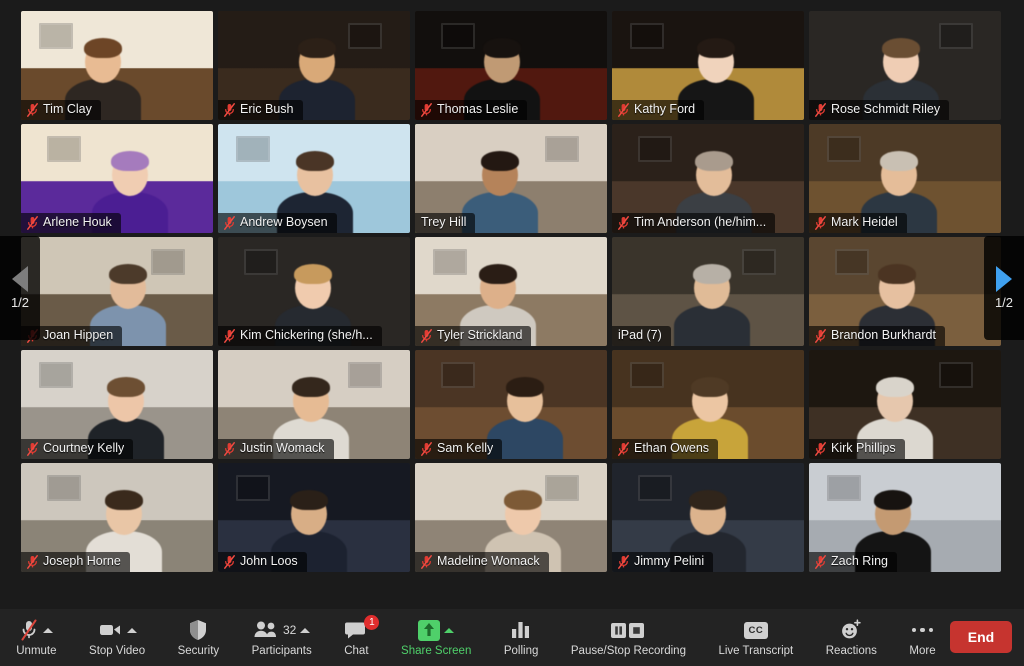 Image resolution: width=1024 pixels, height=666 pixels. What do you see at coordinates (669, 561) in the screenshot?
I see `participant-name: Jimmy Pelini` at bounding box center [669, 561].